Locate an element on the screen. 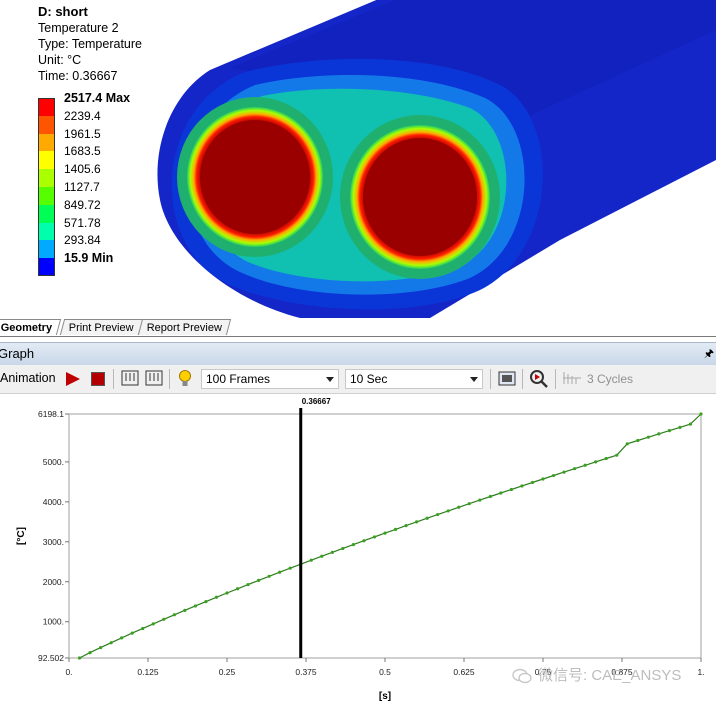 This screenshot has height=713, width=716. stop-icon is located at coordinates (98, 379).